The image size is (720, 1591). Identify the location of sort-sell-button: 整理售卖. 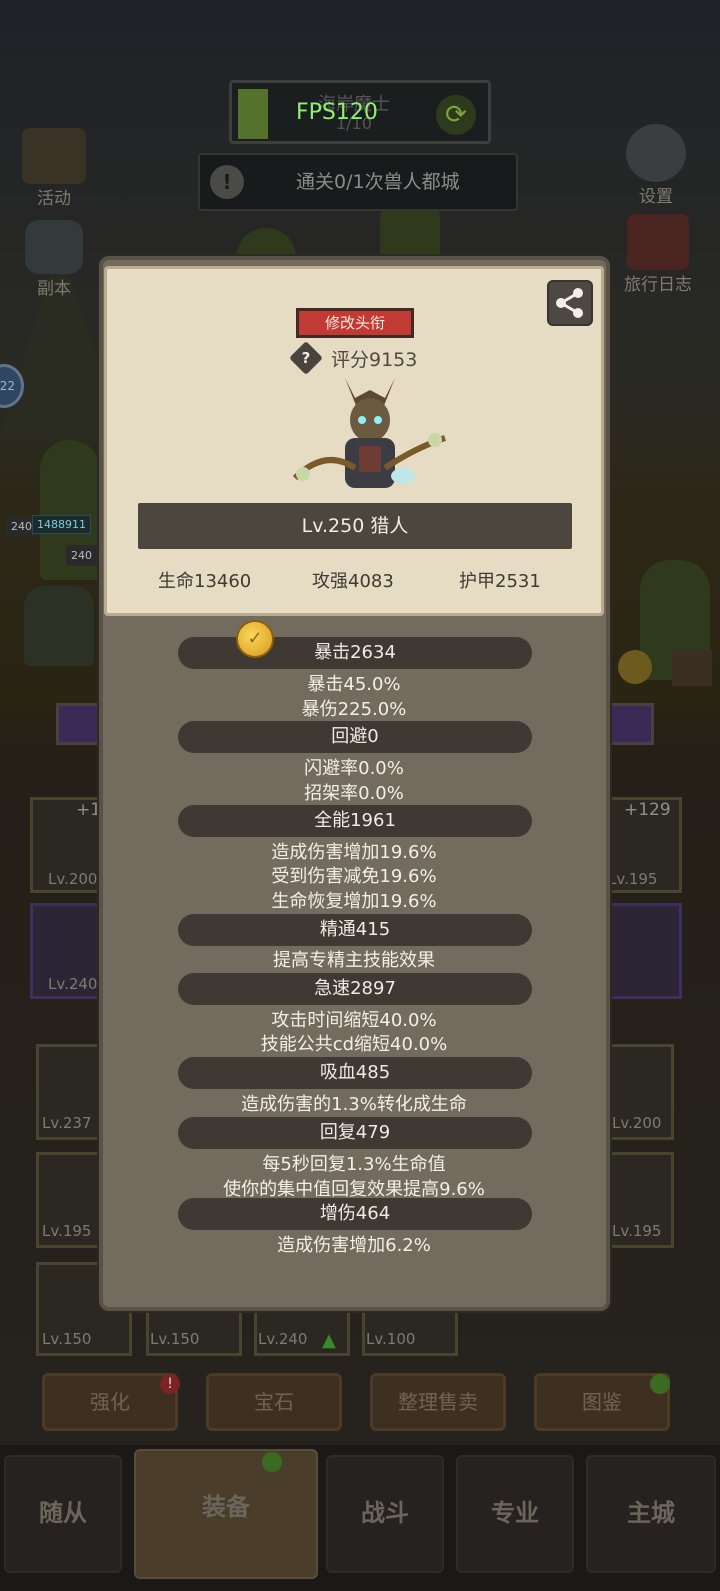
(438, 1402).